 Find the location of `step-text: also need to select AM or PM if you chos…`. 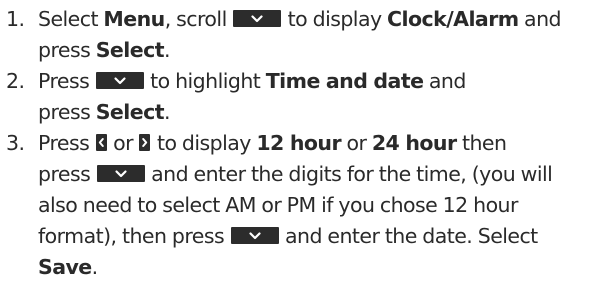

step-text: also need to select AM or PM if you chos… is located at coordinates (278, 205).